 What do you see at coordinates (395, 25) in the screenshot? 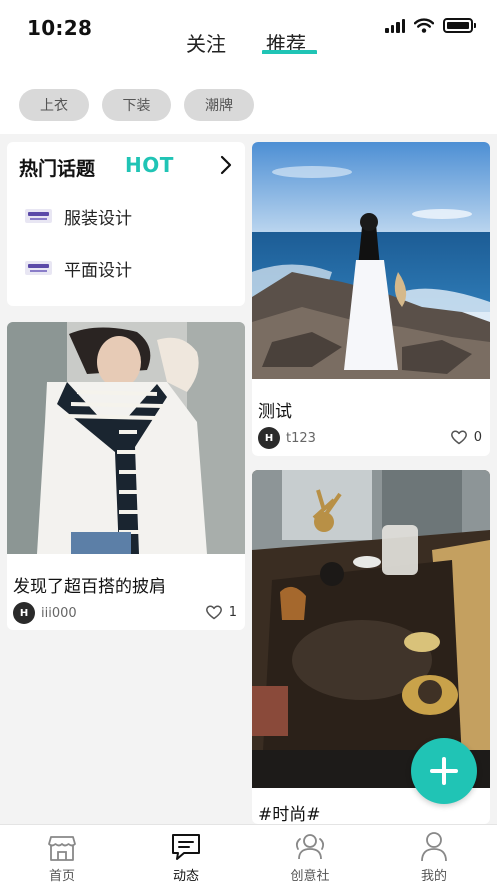
I see `signal-icon` at bounding box center [395, 25].